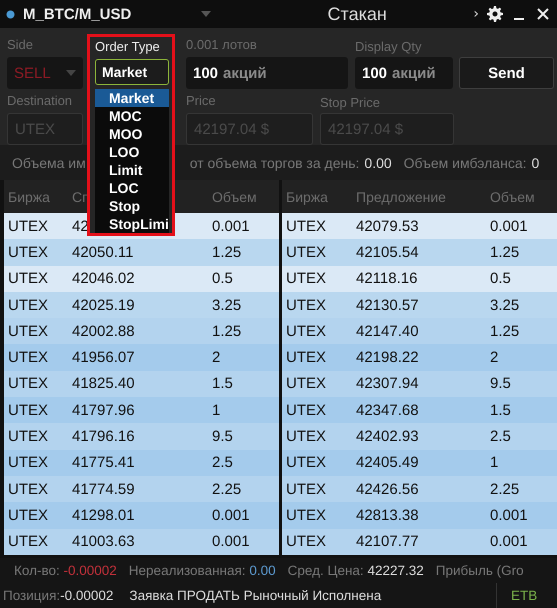 This screenshot has height=608, width=557. I want to click on table-cell-text: 41797.96, so click(103, 410).